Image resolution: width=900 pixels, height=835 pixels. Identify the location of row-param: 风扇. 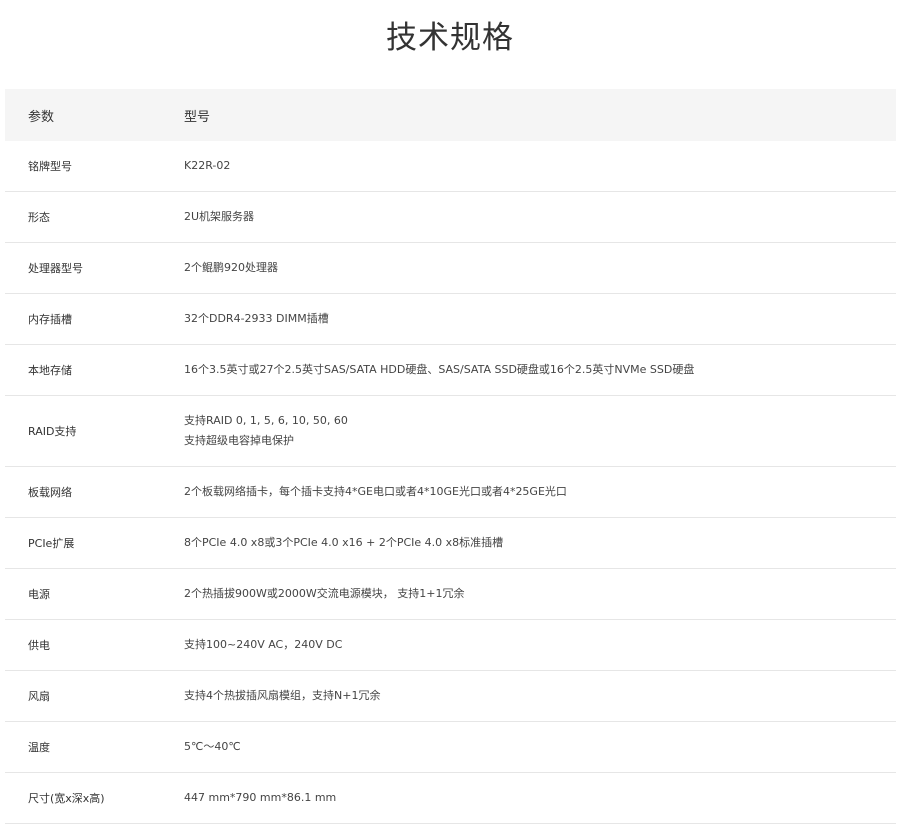
(39, 696).